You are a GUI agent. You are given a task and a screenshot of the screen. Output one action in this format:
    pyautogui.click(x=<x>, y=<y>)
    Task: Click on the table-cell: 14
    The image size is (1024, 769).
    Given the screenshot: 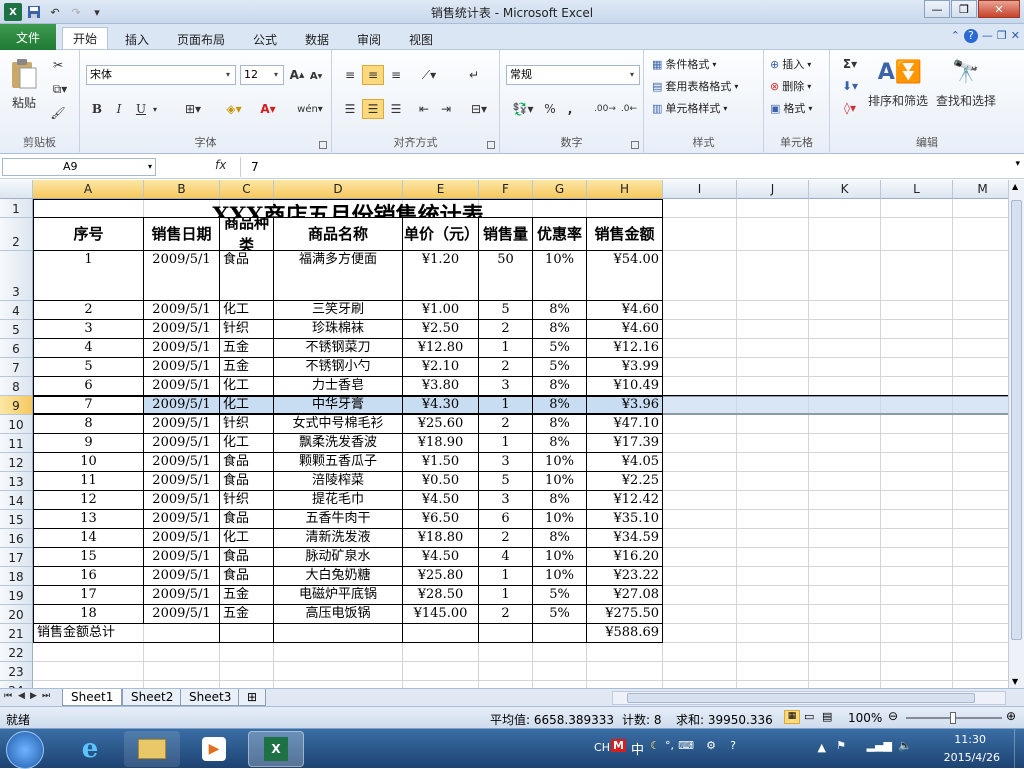 What is the action you would take?
    pyautogui.click(x=88, y=538)
    